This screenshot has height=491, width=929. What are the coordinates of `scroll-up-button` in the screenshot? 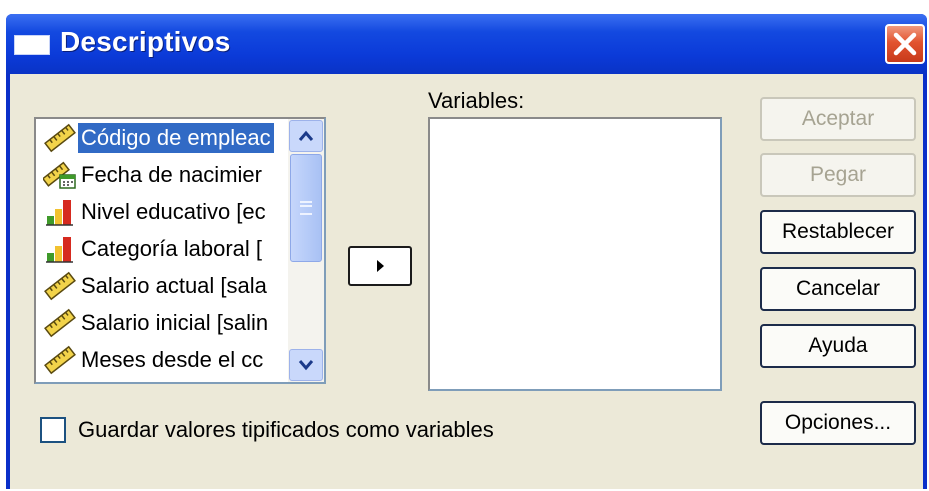 It's located at (306, 136).